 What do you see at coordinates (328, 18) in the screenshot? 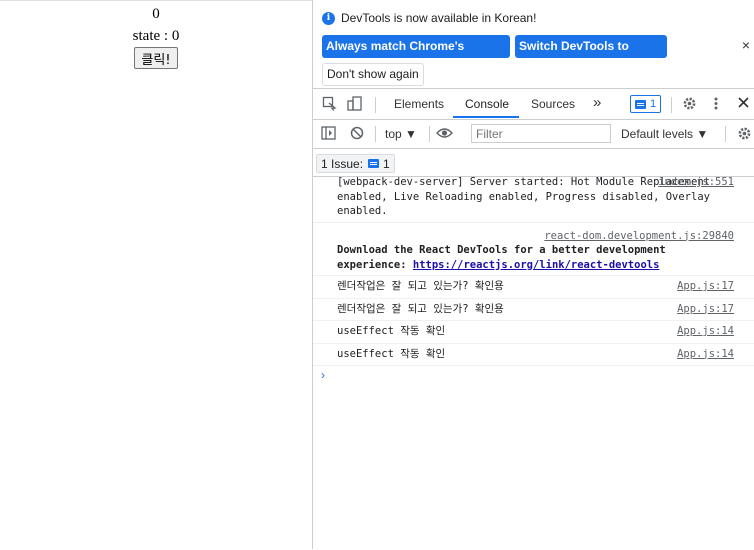
I see `info-icon: i` at bounding box center [328, 18].